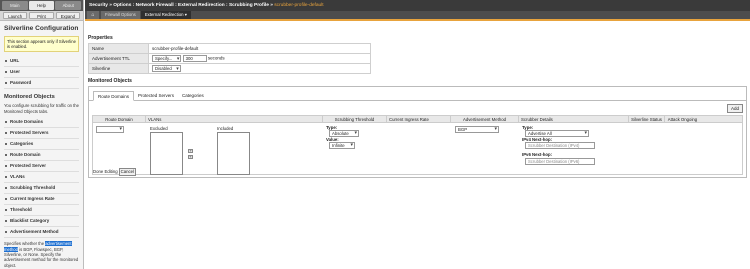  Describe the element at coordinates (93, 15) in the screenshot. I see `home-icon: ⌂` at that location.